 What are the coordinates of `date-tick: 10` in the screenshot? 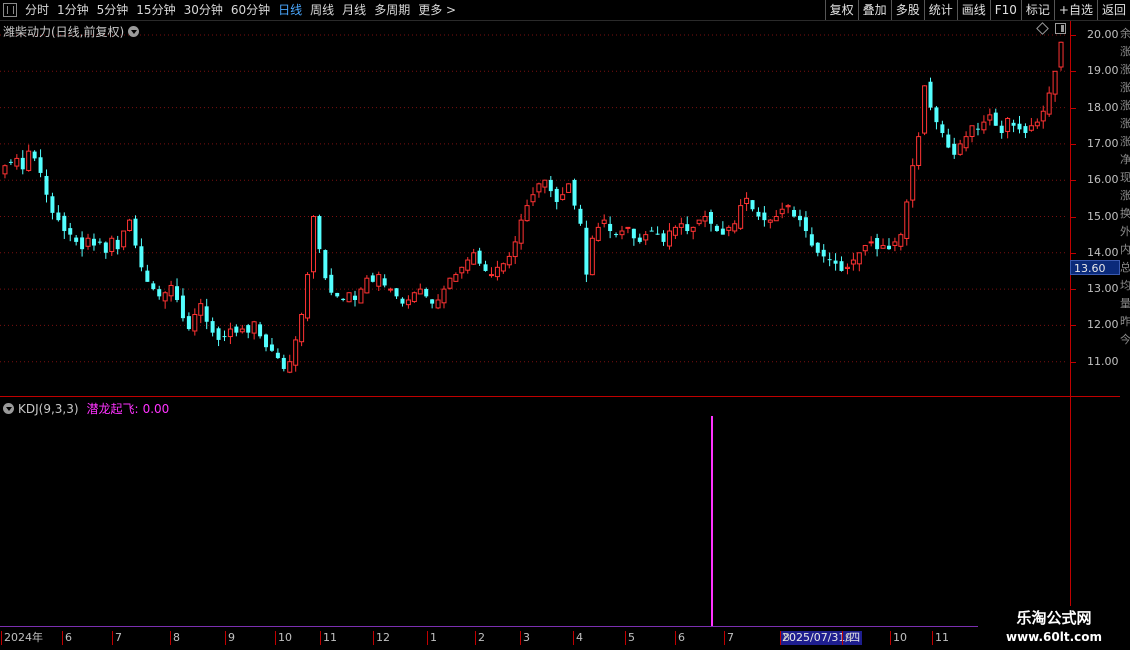 It's located at (283, 638).